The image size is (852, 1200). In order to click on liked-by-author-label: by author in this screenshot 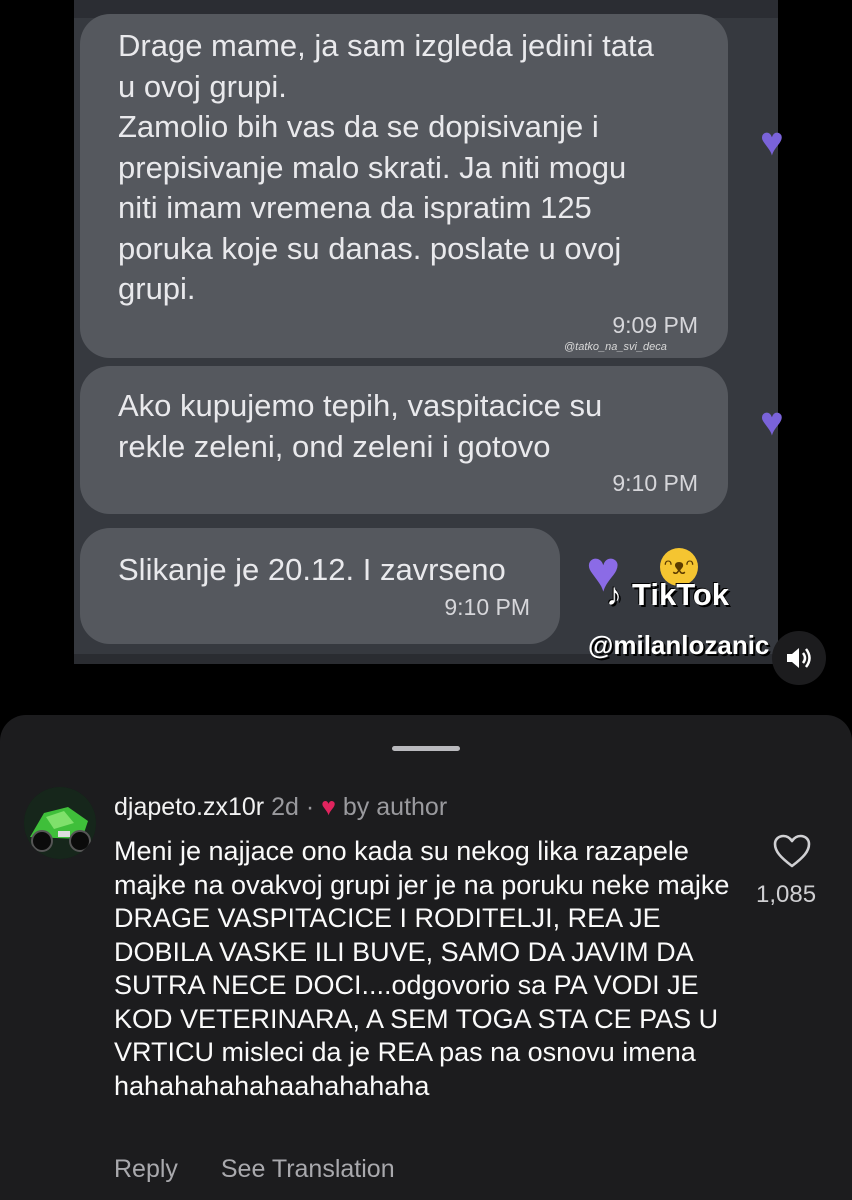, I will do `click(395, 807)`.